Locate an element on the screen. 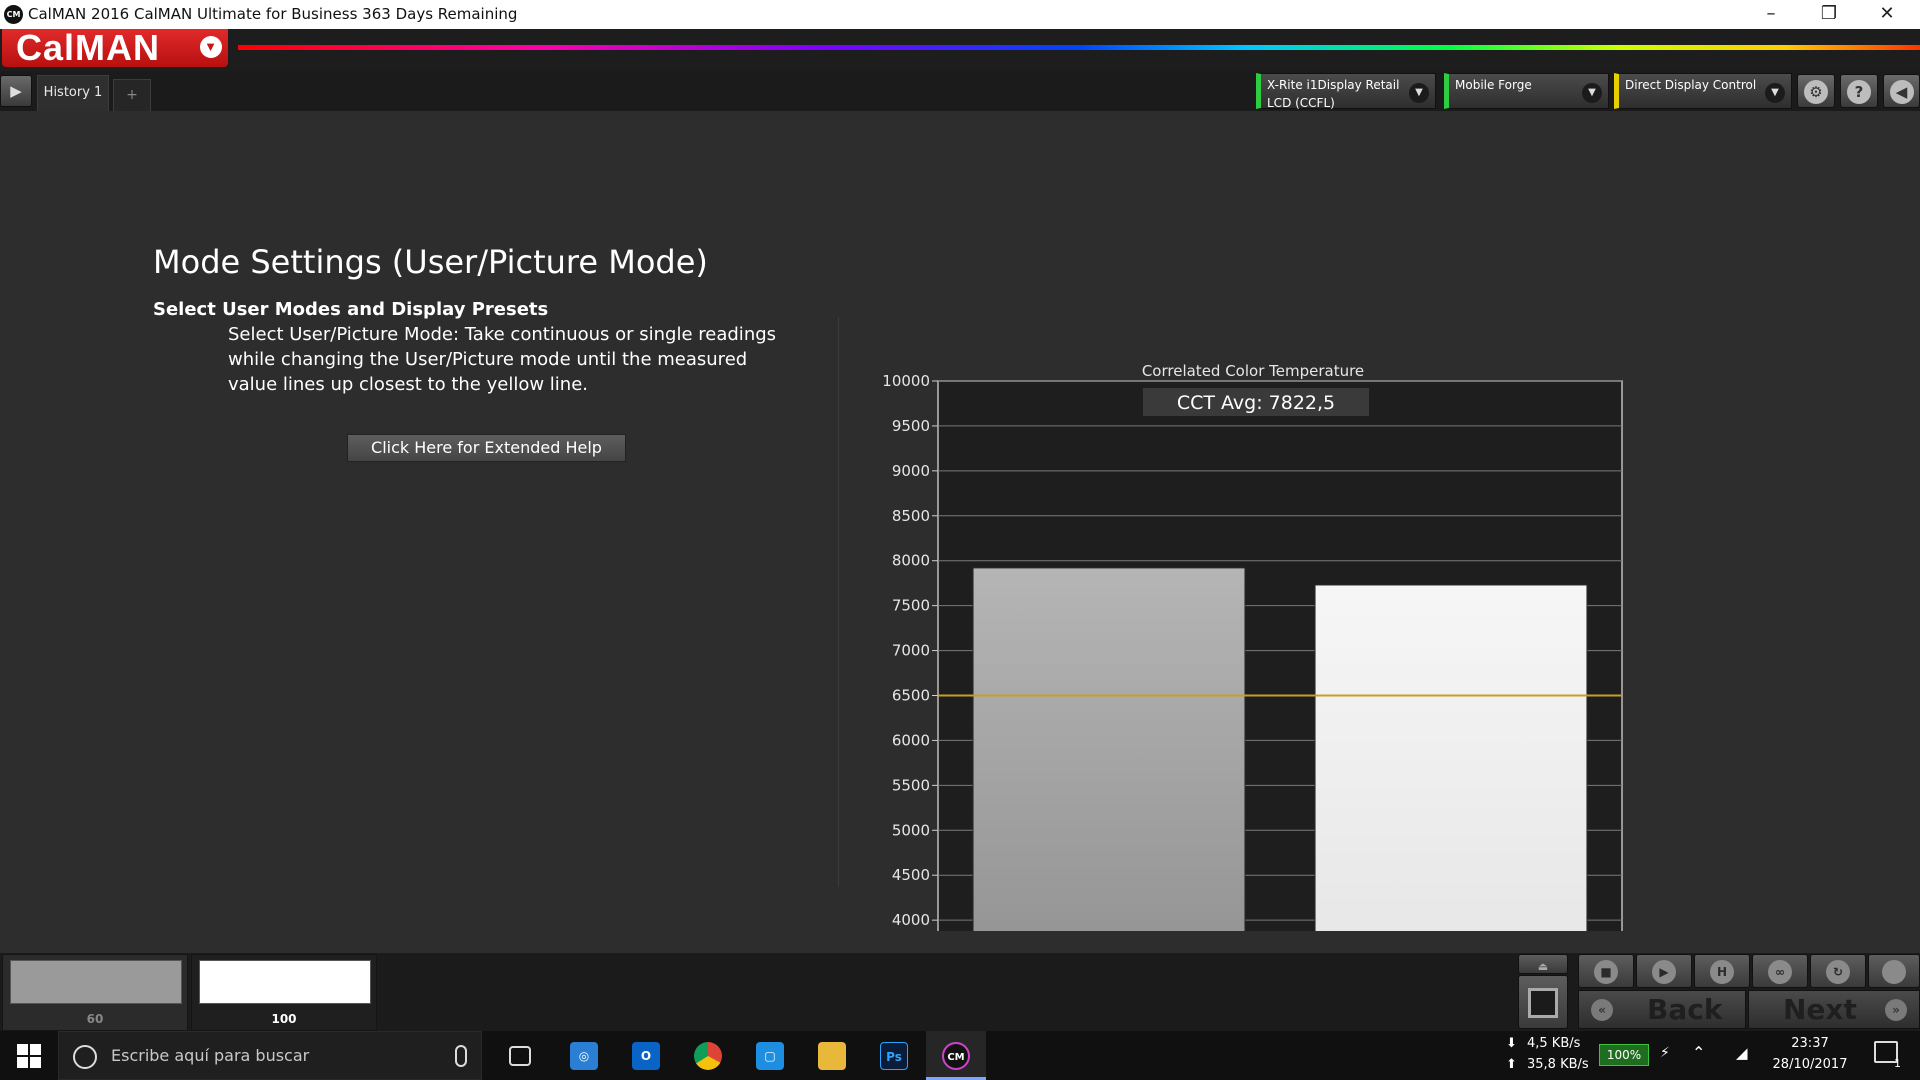 Image resolution: width=1920 pixels, height=1080 pixels. restore-icon: ❐ is located at coordinates (1829, 14).